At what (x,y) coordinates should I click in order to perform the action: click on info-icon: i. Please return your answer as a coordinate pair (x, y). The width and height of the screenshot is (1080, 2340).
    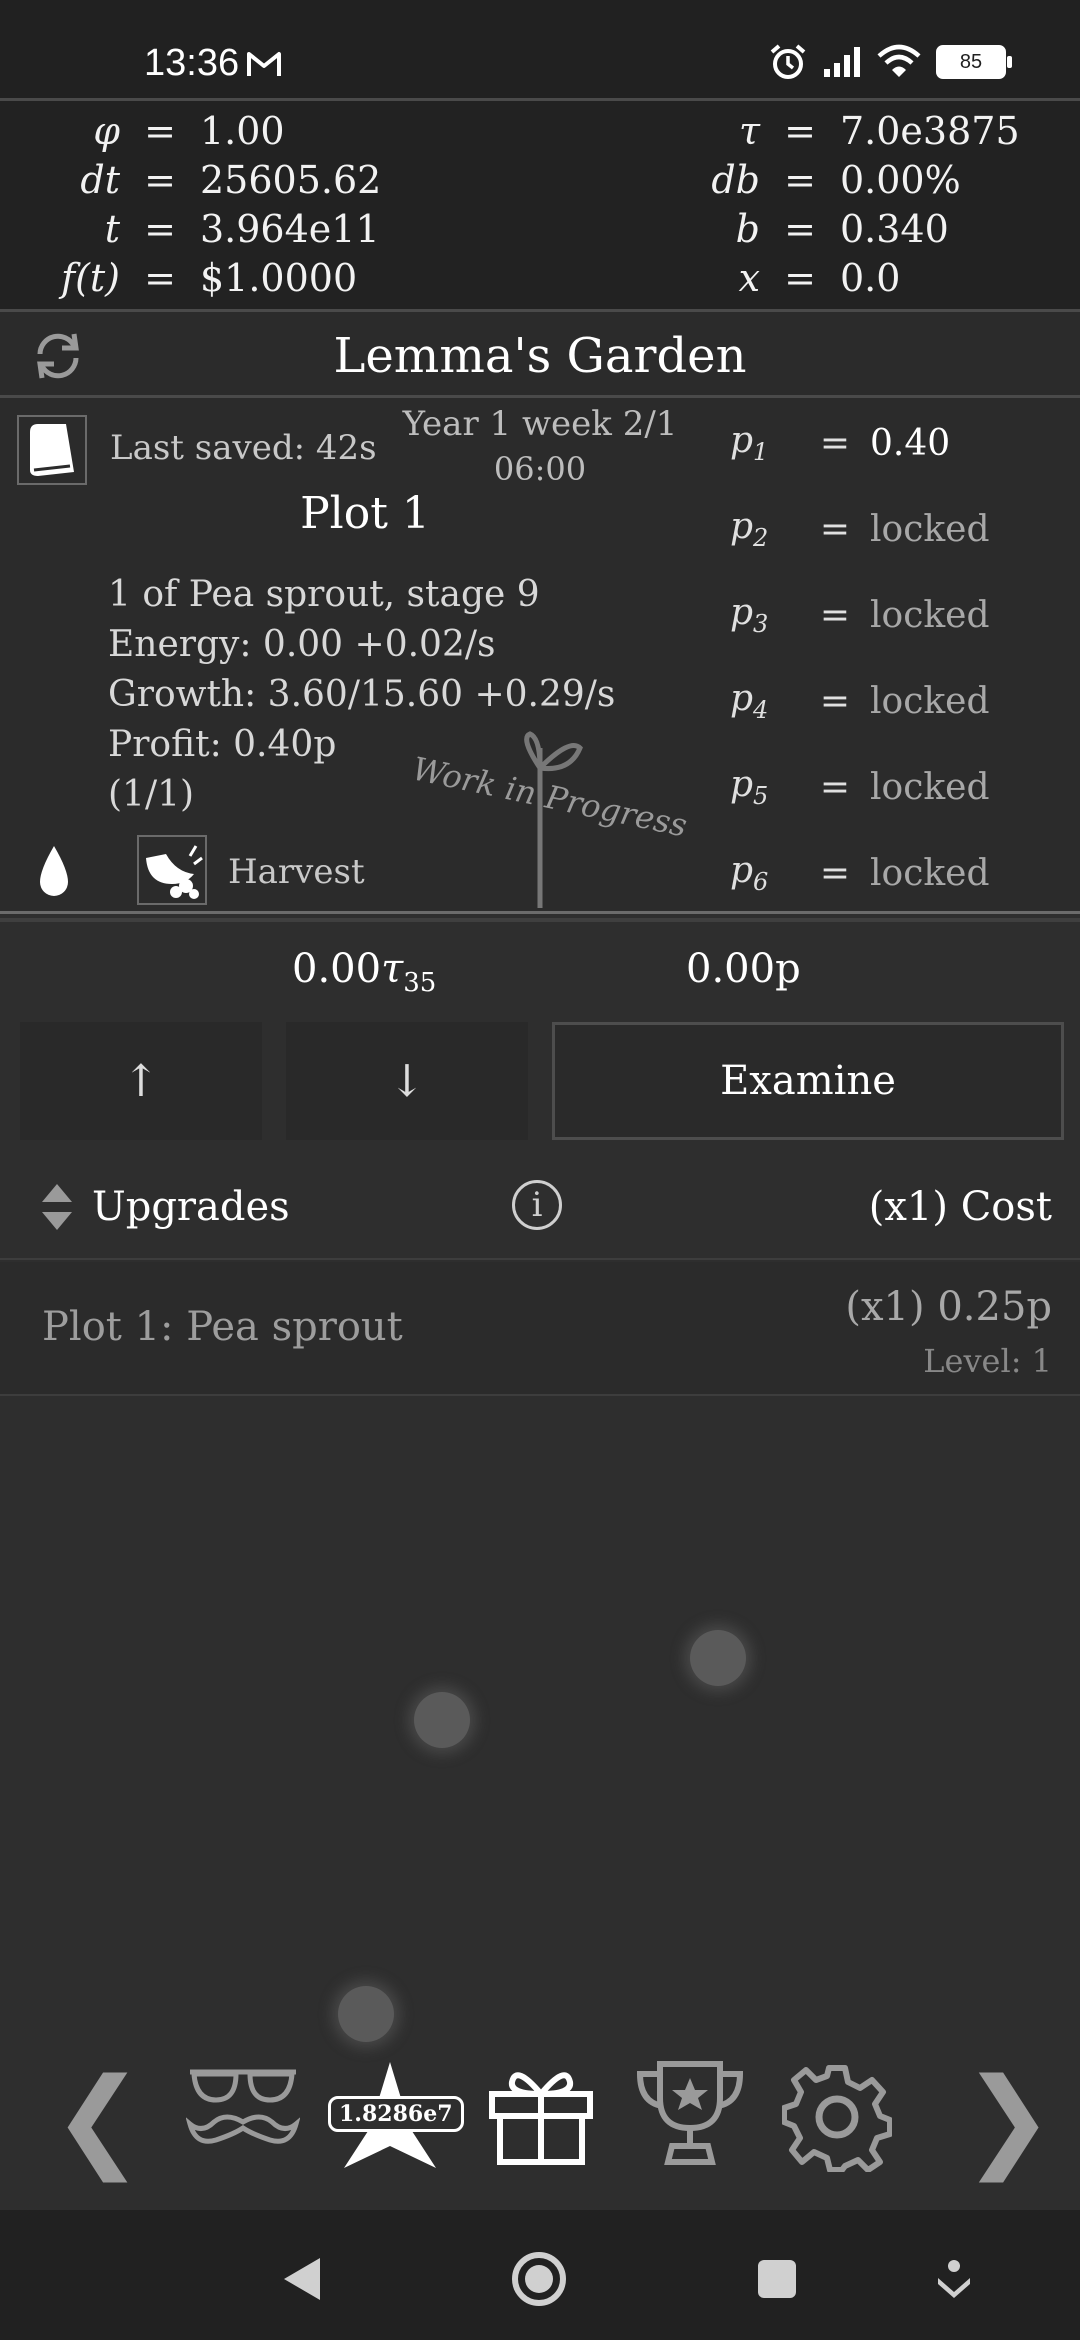
    Looking at the image, I should click on (537, 1205).